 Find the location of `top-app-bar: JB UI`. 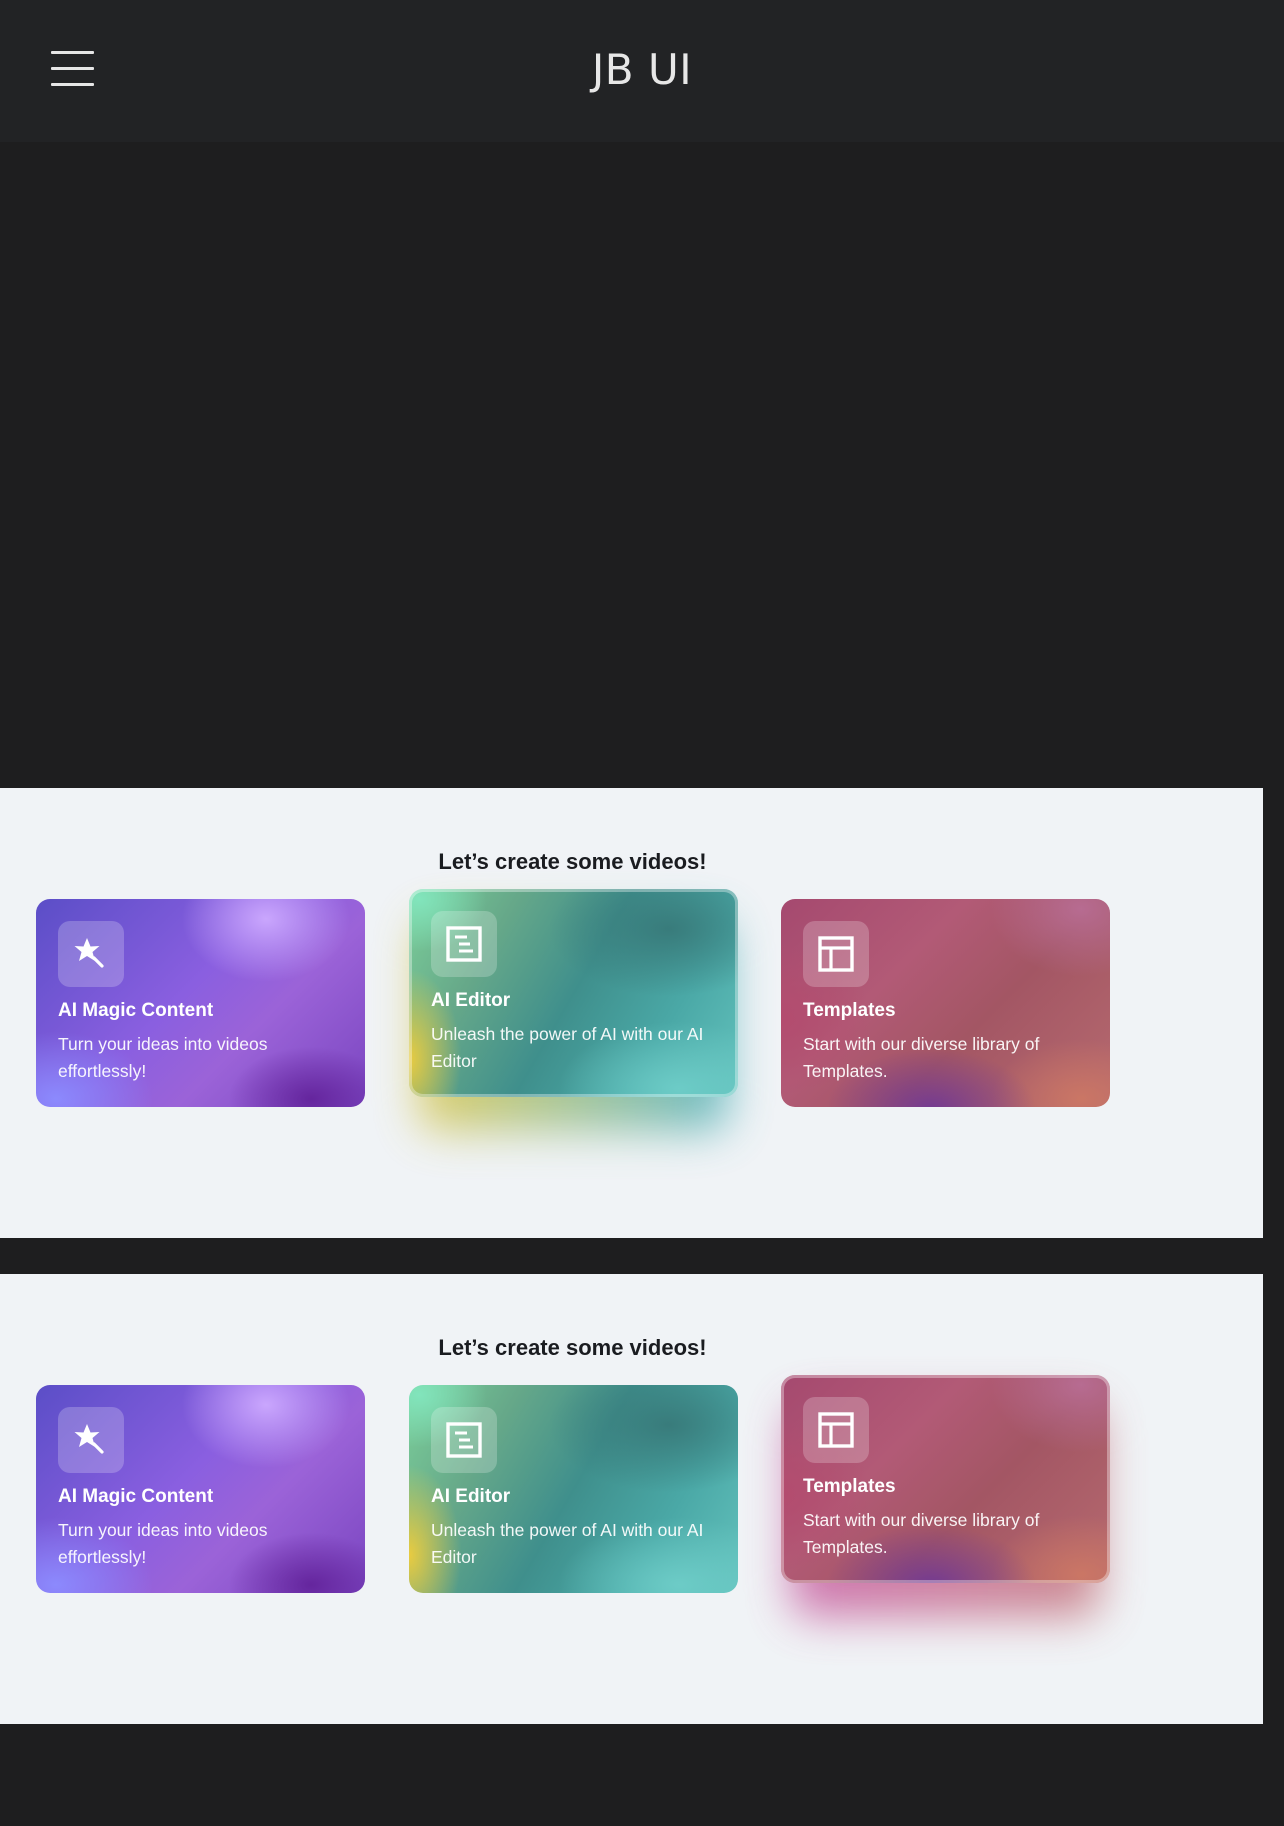

top-app-bar: JB UI is located at coordinates (642, 71).